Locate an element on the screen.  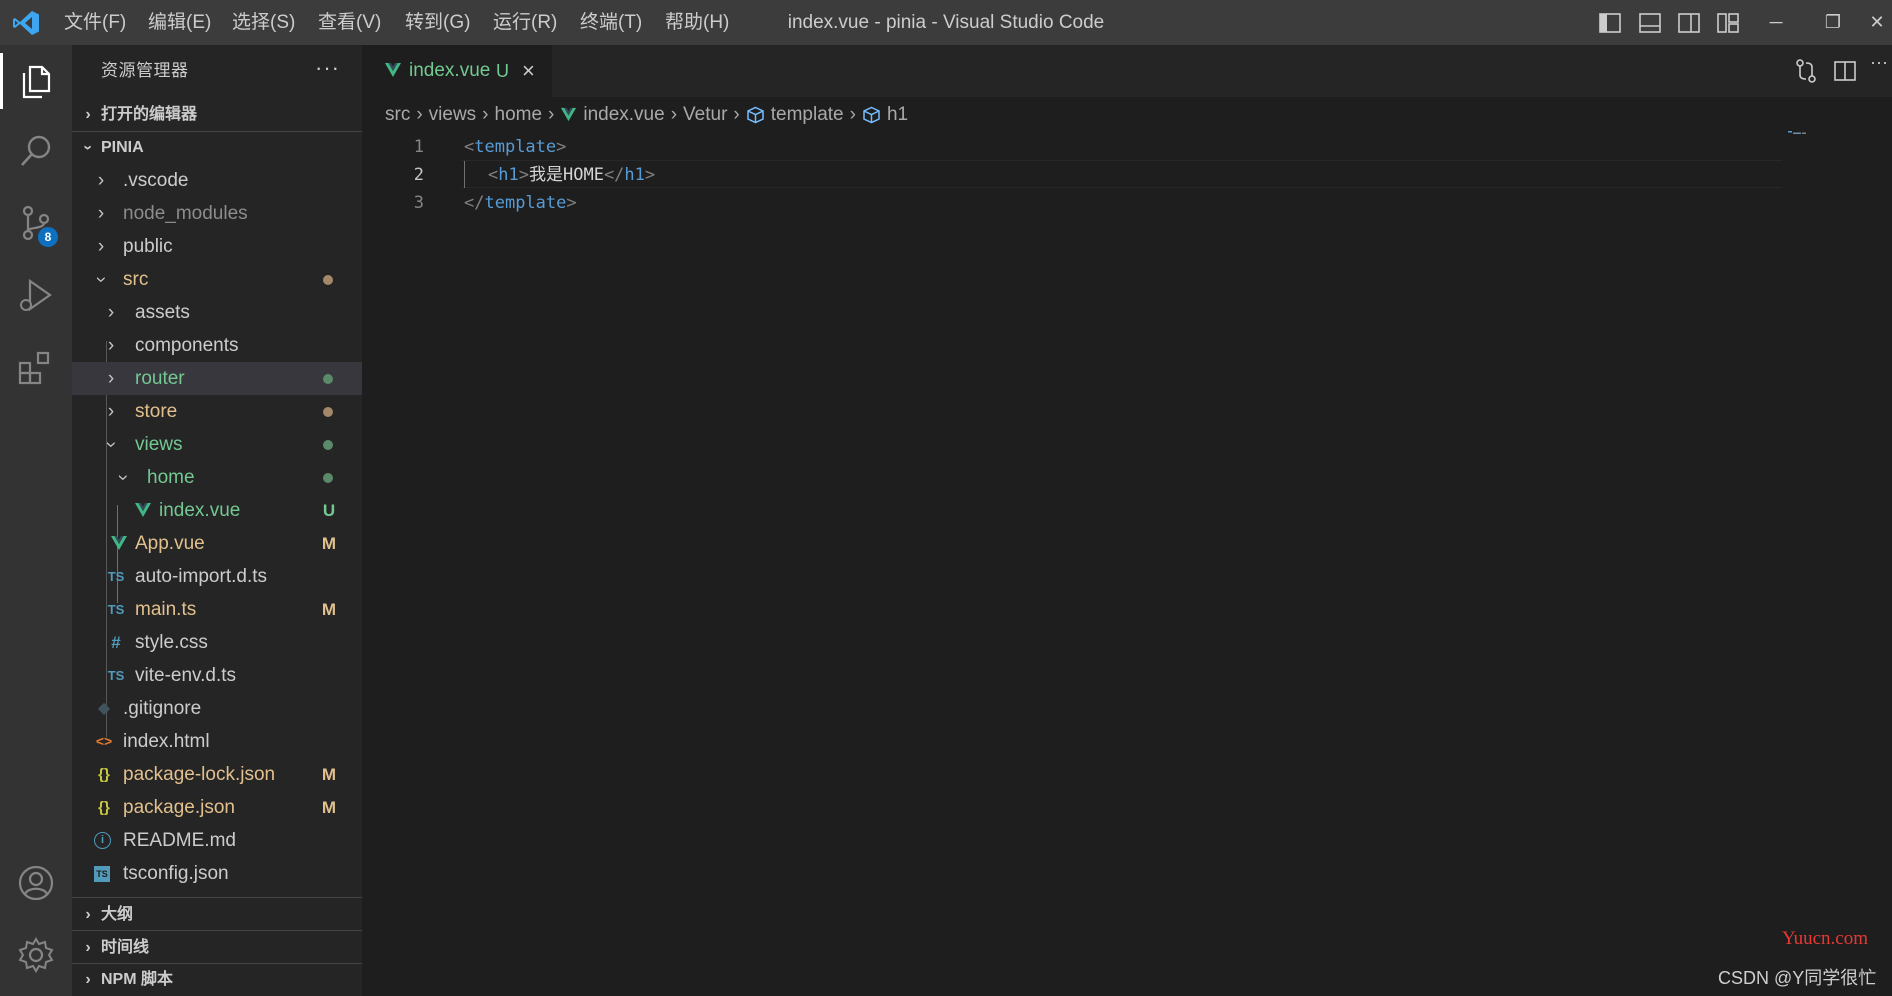
tree-item-gitignore: ◆ .gitignore is located at coordinates (217, 708).